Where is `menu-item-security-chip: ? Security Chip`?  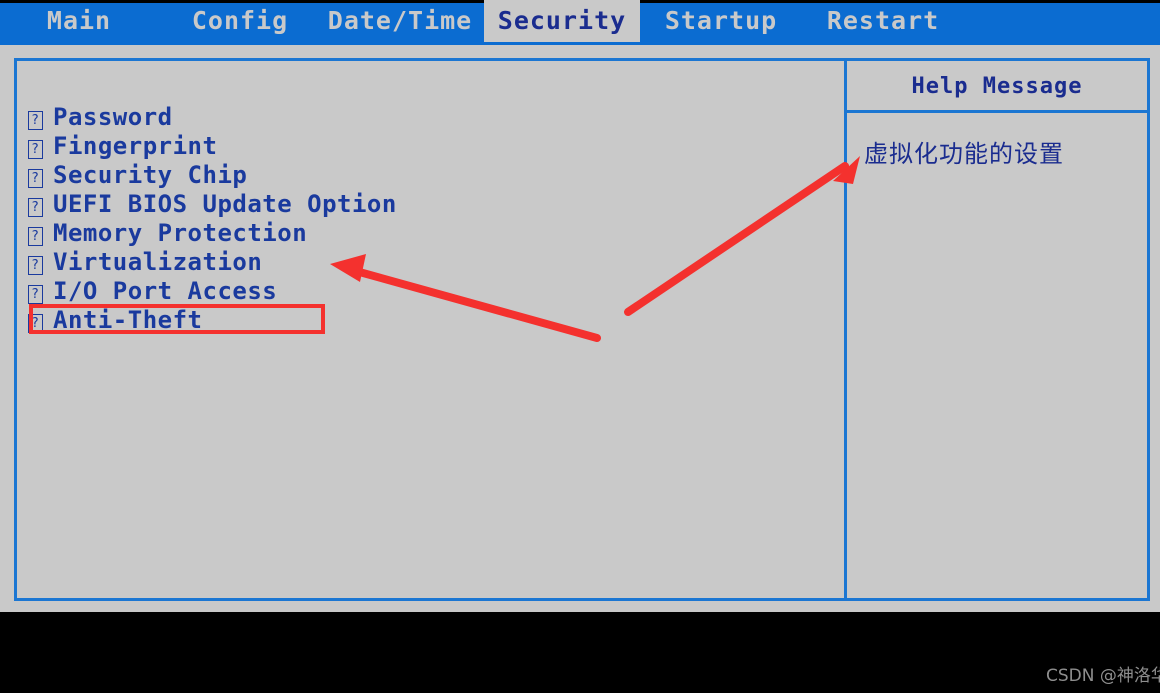 menu-item-security-chip: ? Security Chip is located at coordinates (212, 175).